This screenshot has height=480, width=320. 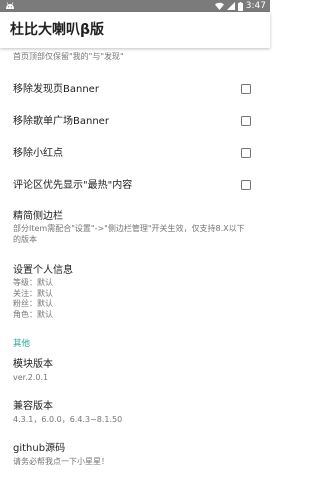 I want to click on setting-module-version: 模块版本 ver.2.0.1, so click(x=135, y=370).